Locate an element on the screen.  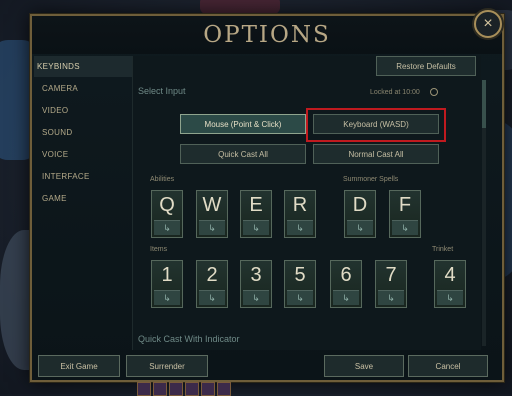
key-letter: 6 is located at coordinates (346, 275).